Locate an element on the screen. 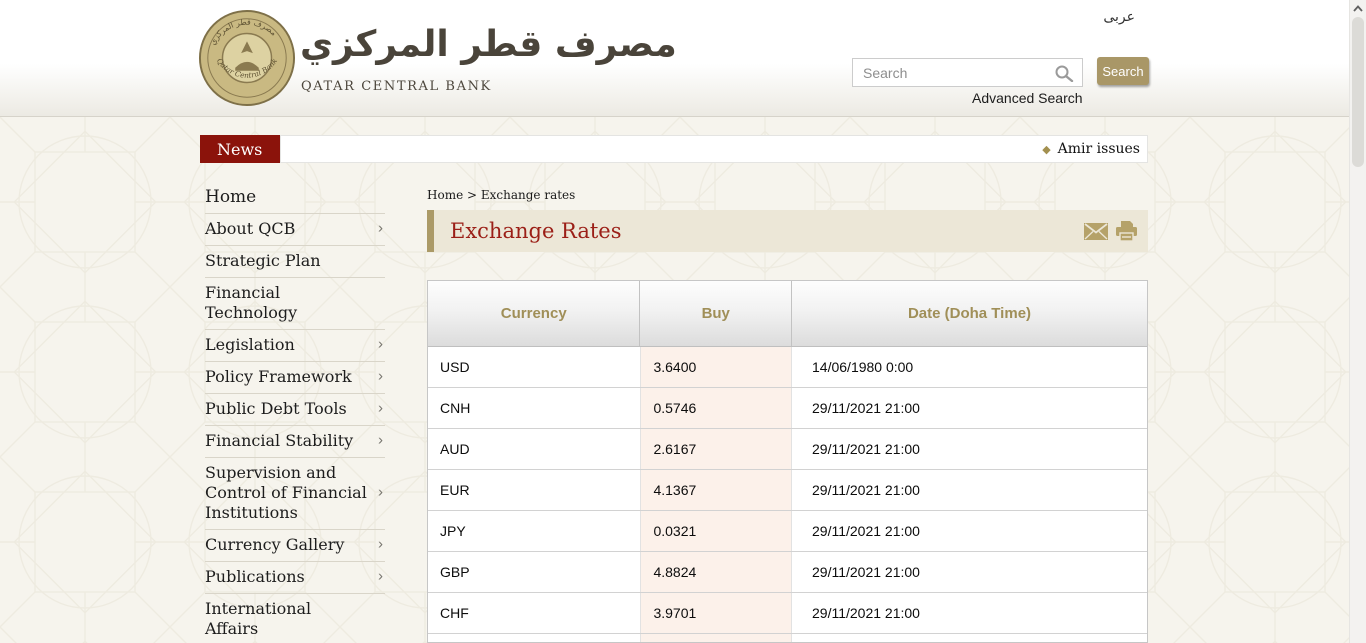 The height and width of the screenshot is (643, 1366). breadcrumb-home: Home is located at coordinates (445, 195).